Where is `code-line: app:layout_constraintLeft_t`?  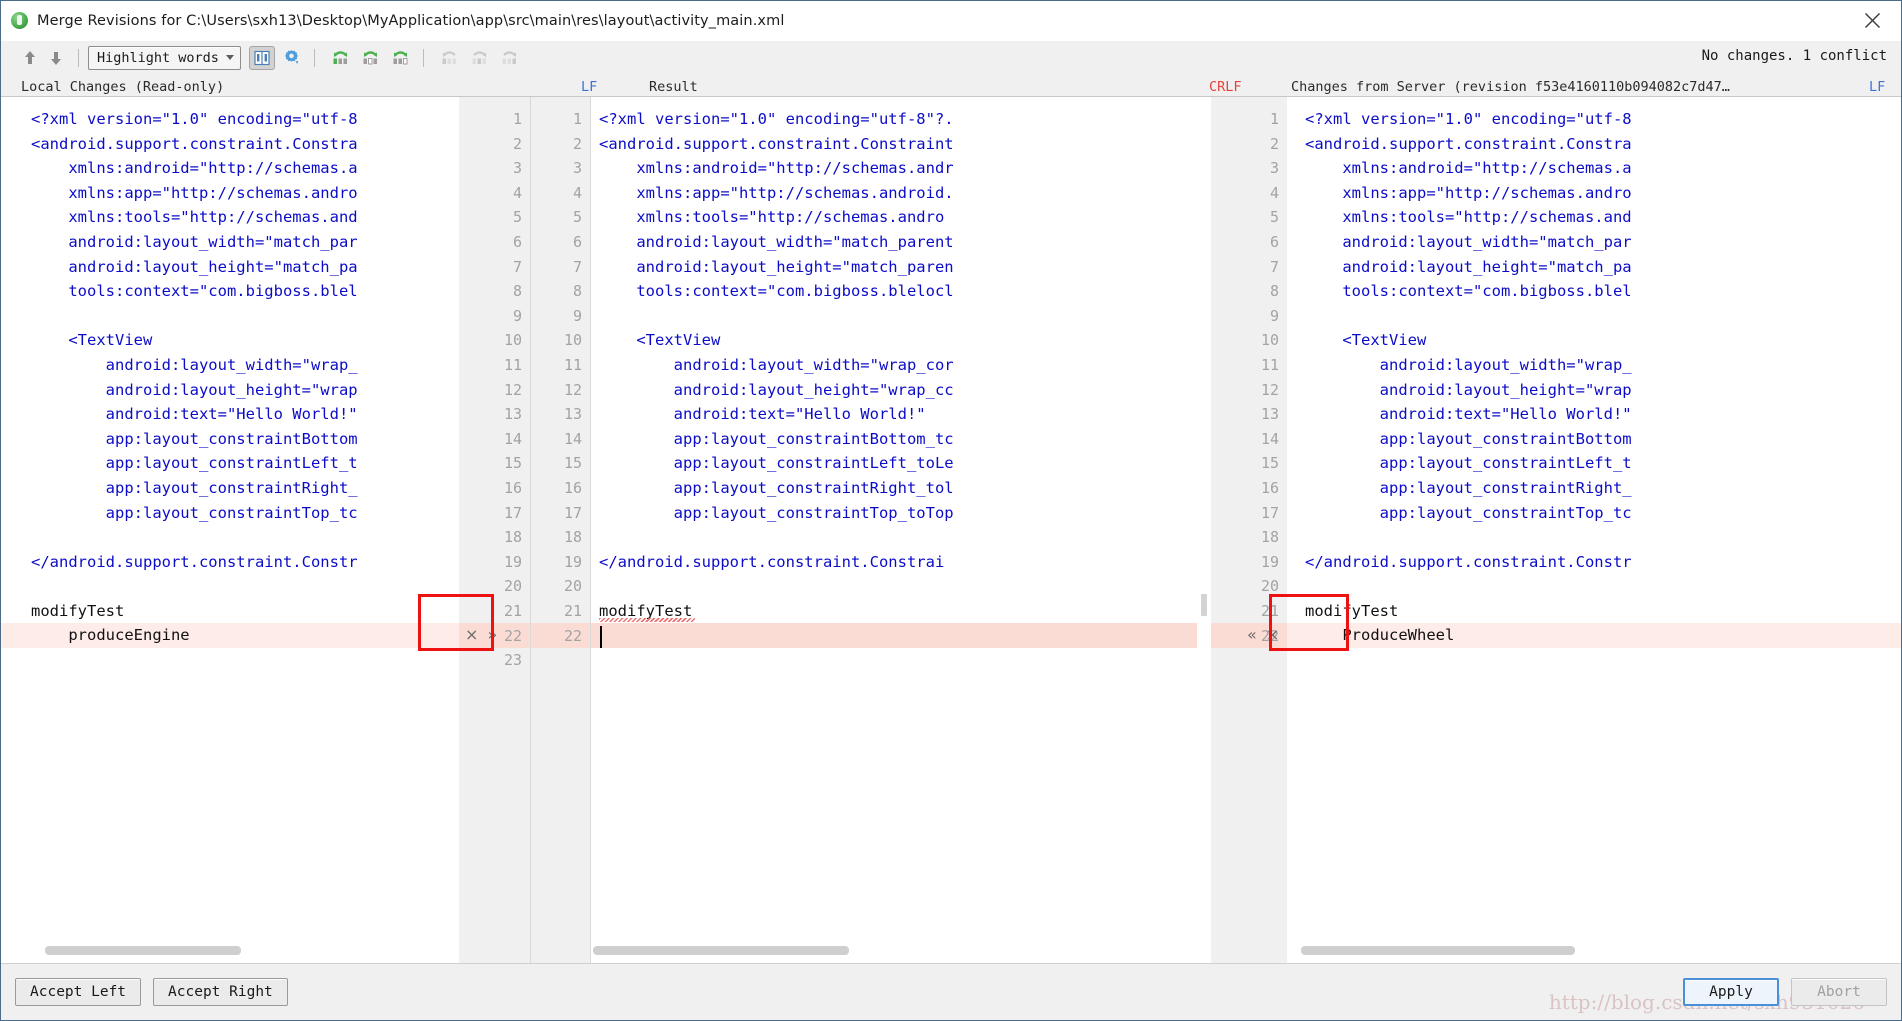
code-line: app:layout_constraintLeft_t is located at coordinates (1468, 463).